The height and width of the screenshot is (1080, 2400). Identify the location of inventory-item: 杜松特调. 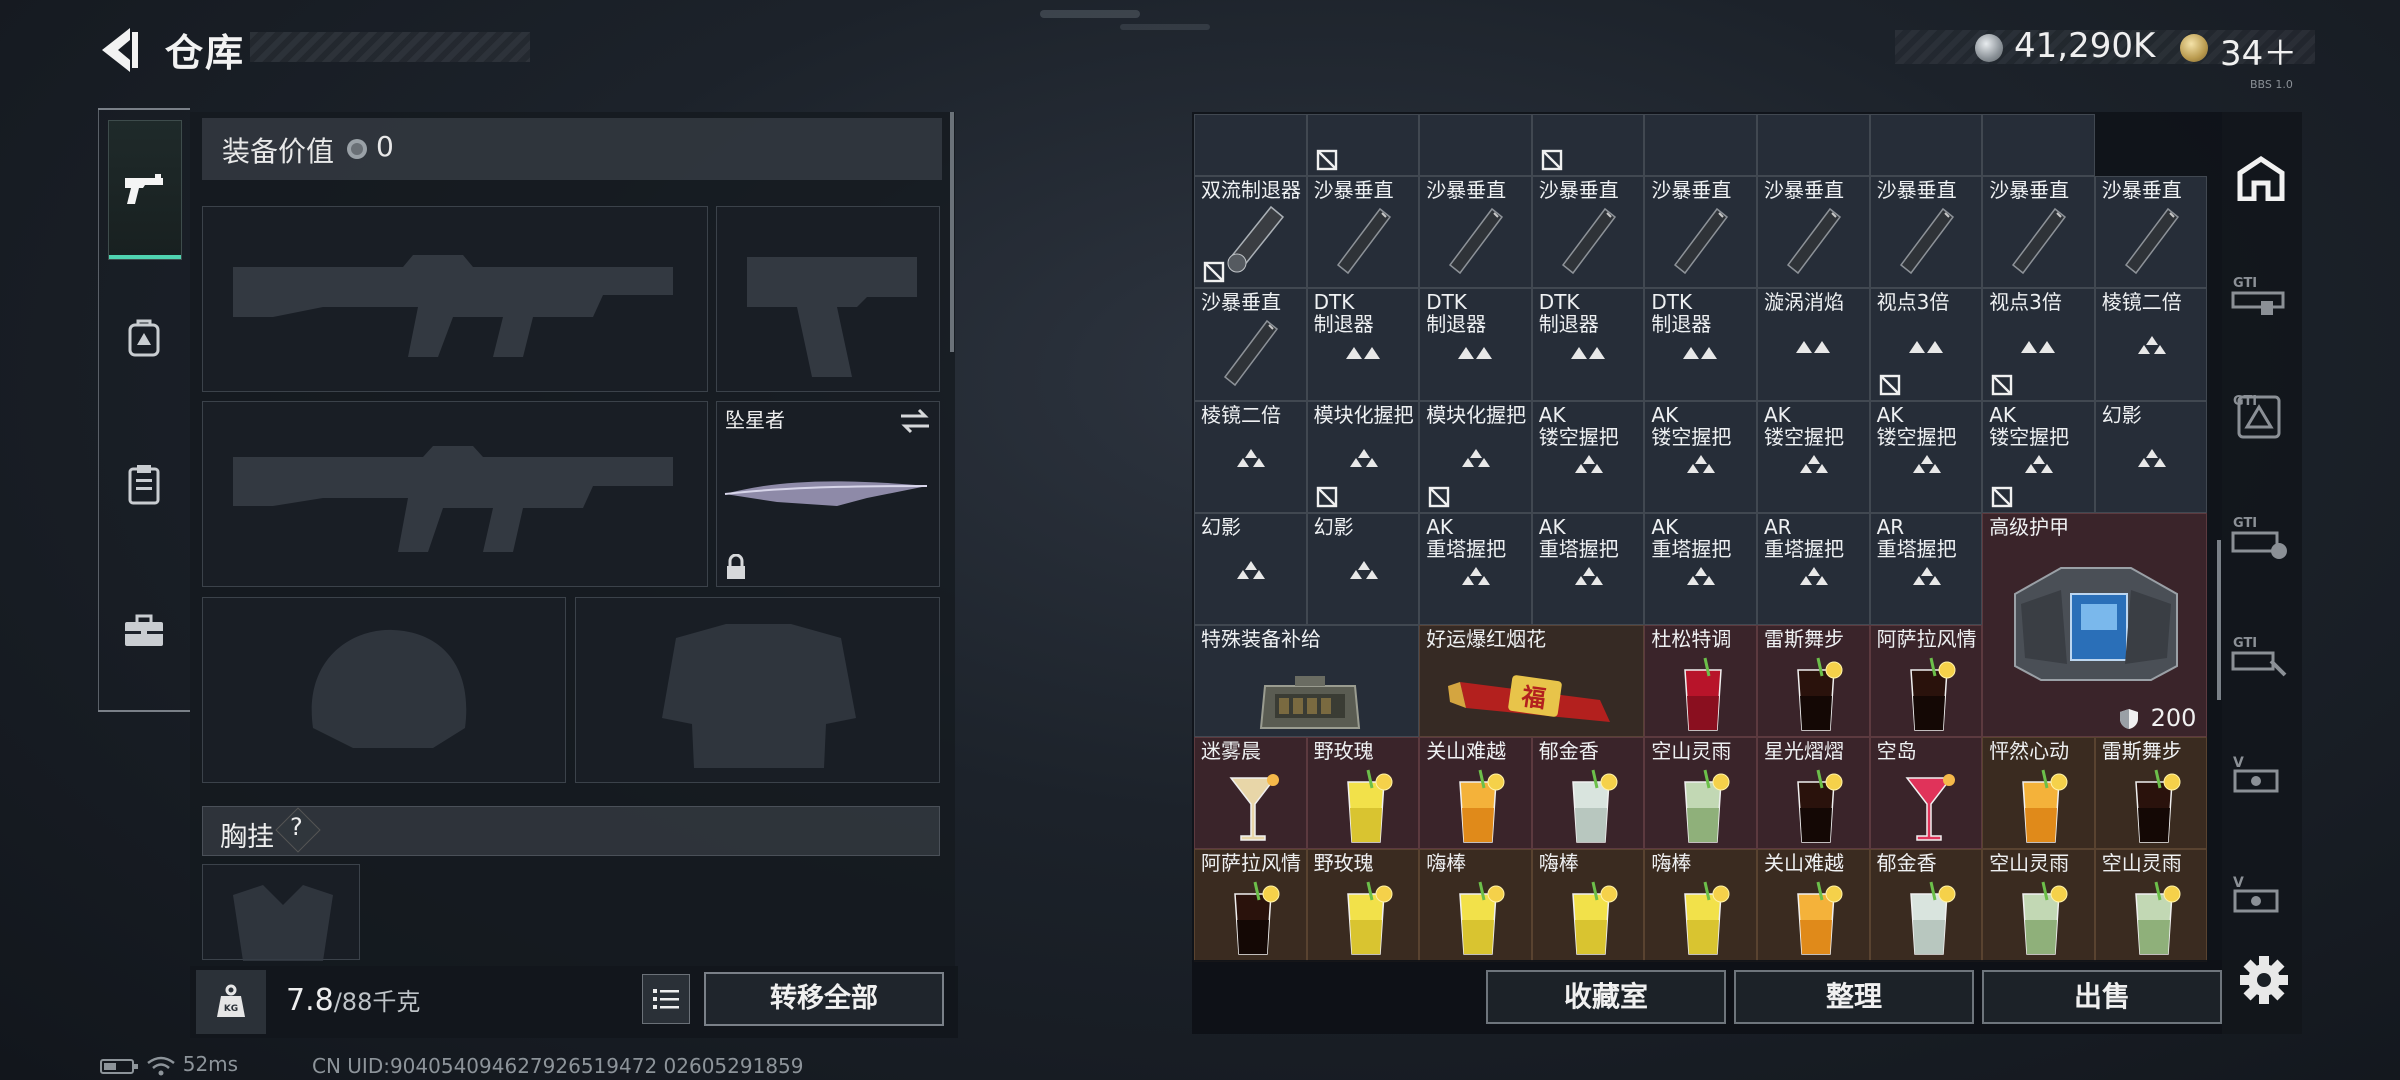
(1700, 681).